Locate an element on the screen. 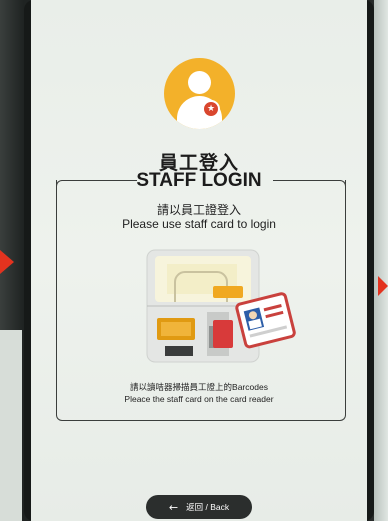  avatar-head is located at coordinates (199, 82).